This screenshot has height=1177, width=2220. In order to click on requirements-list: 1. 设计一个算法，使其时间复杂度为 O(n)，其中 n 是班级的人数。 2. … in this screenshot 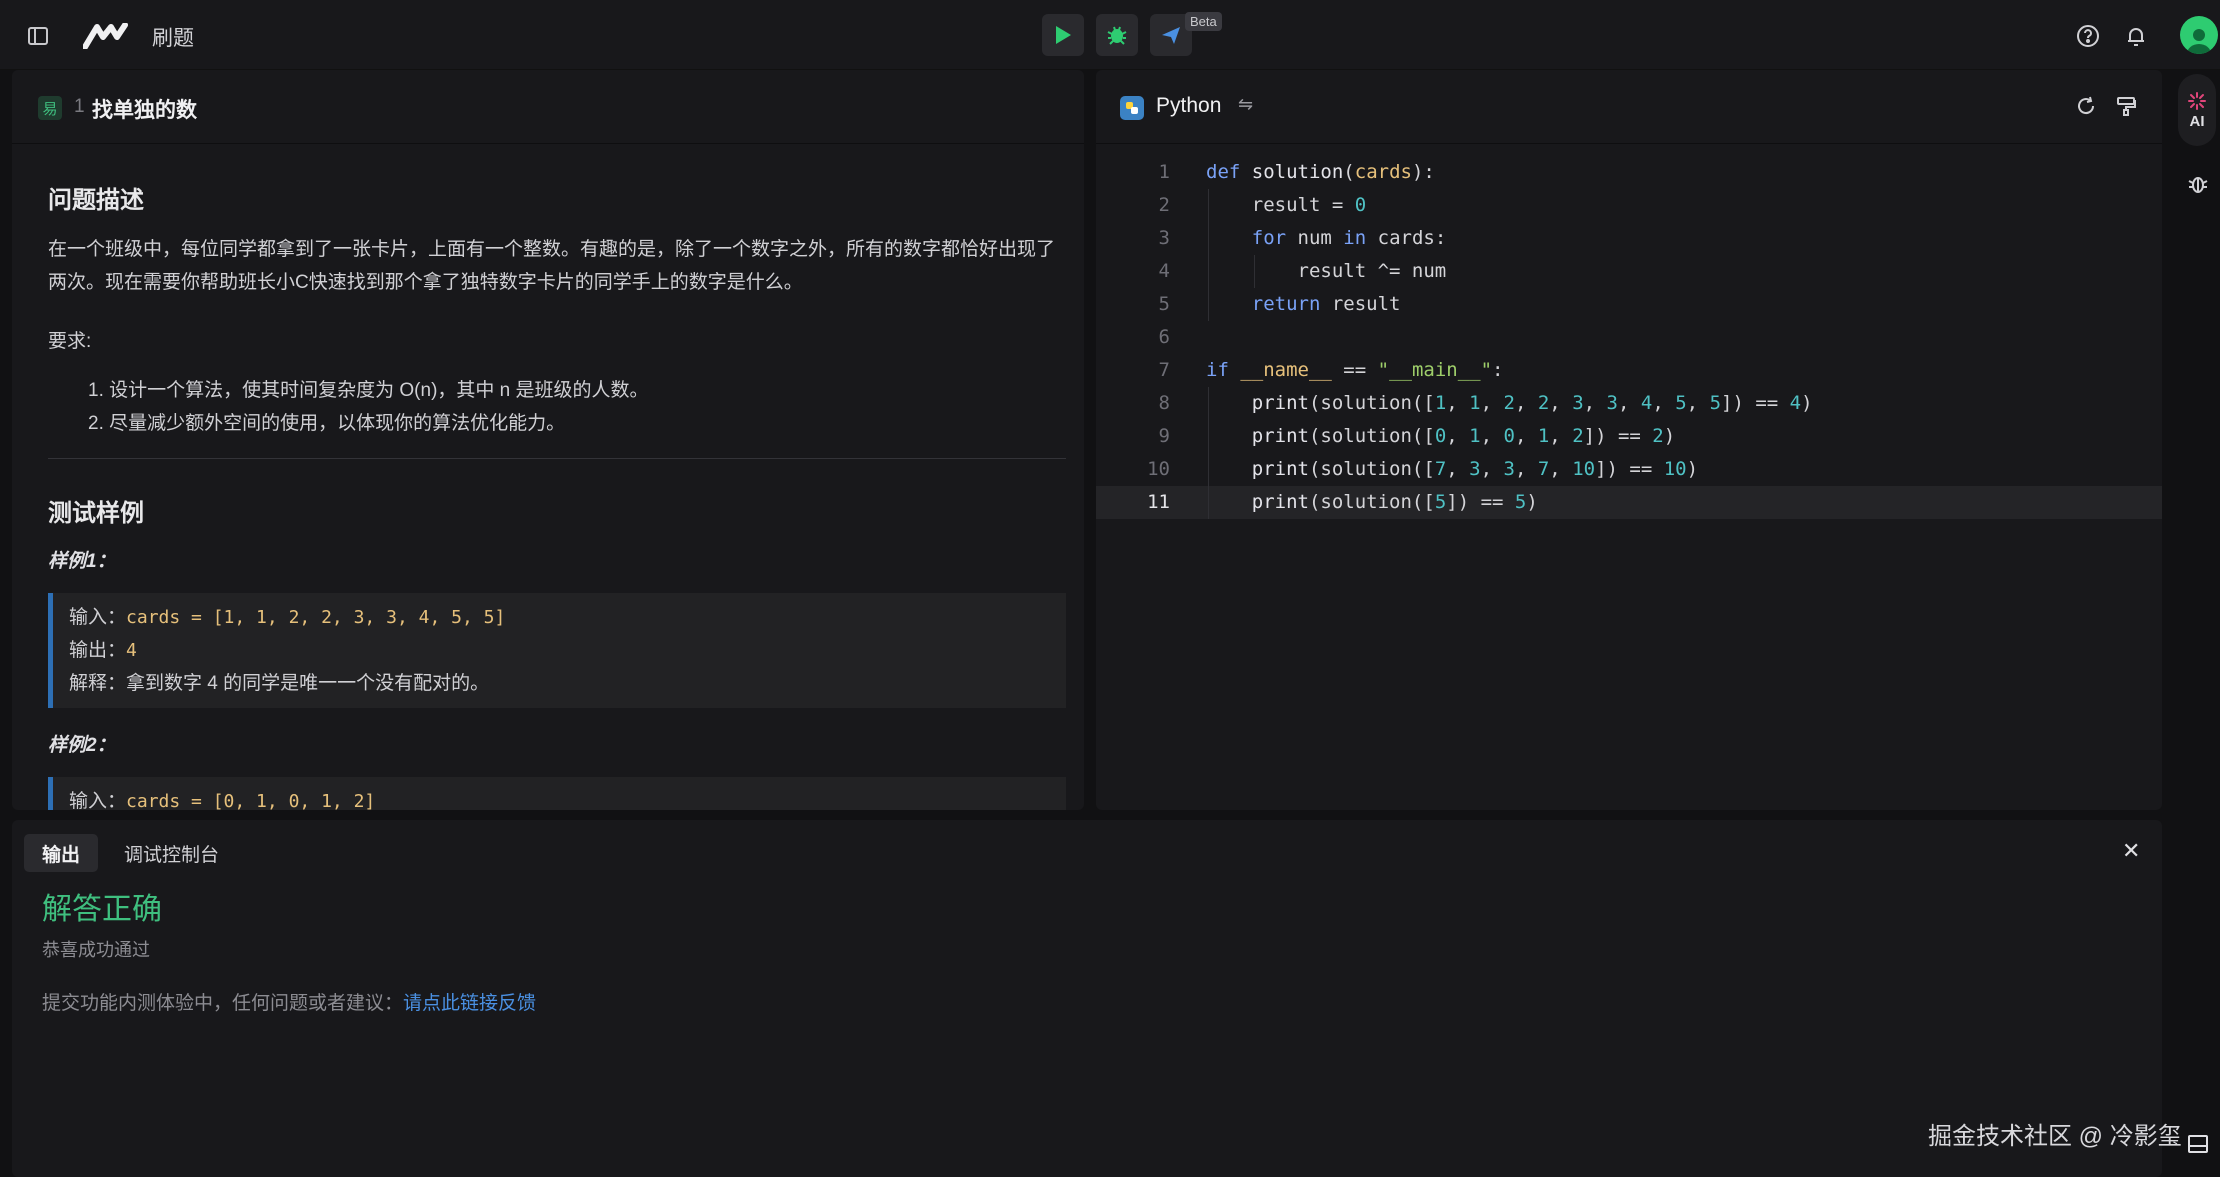, I will do `click(557, 407)`.